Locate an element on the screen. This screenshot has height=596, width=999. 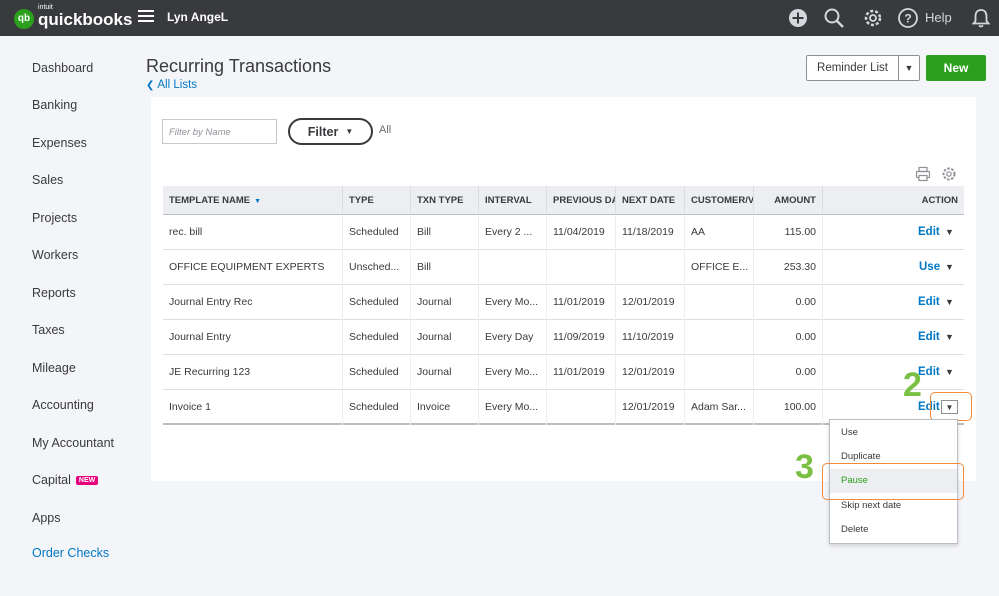
gear-icon is located at coordinates (873, 18).